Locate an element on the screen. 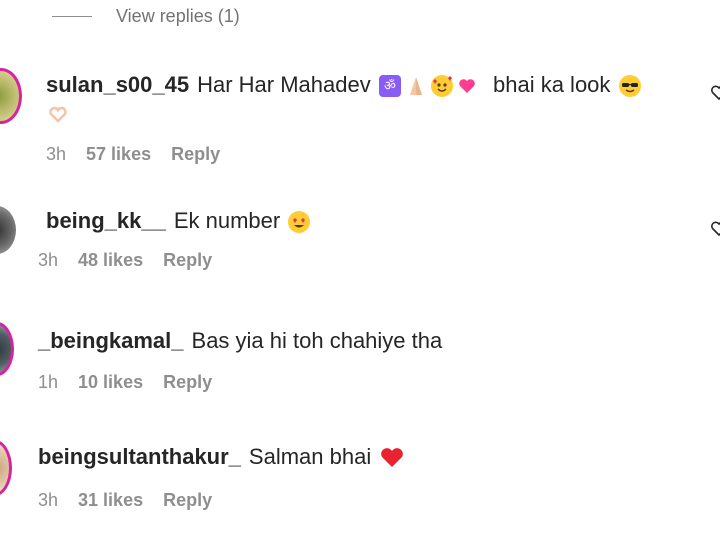  comment-body: Salman bhai is located at coordinates (310, 456).